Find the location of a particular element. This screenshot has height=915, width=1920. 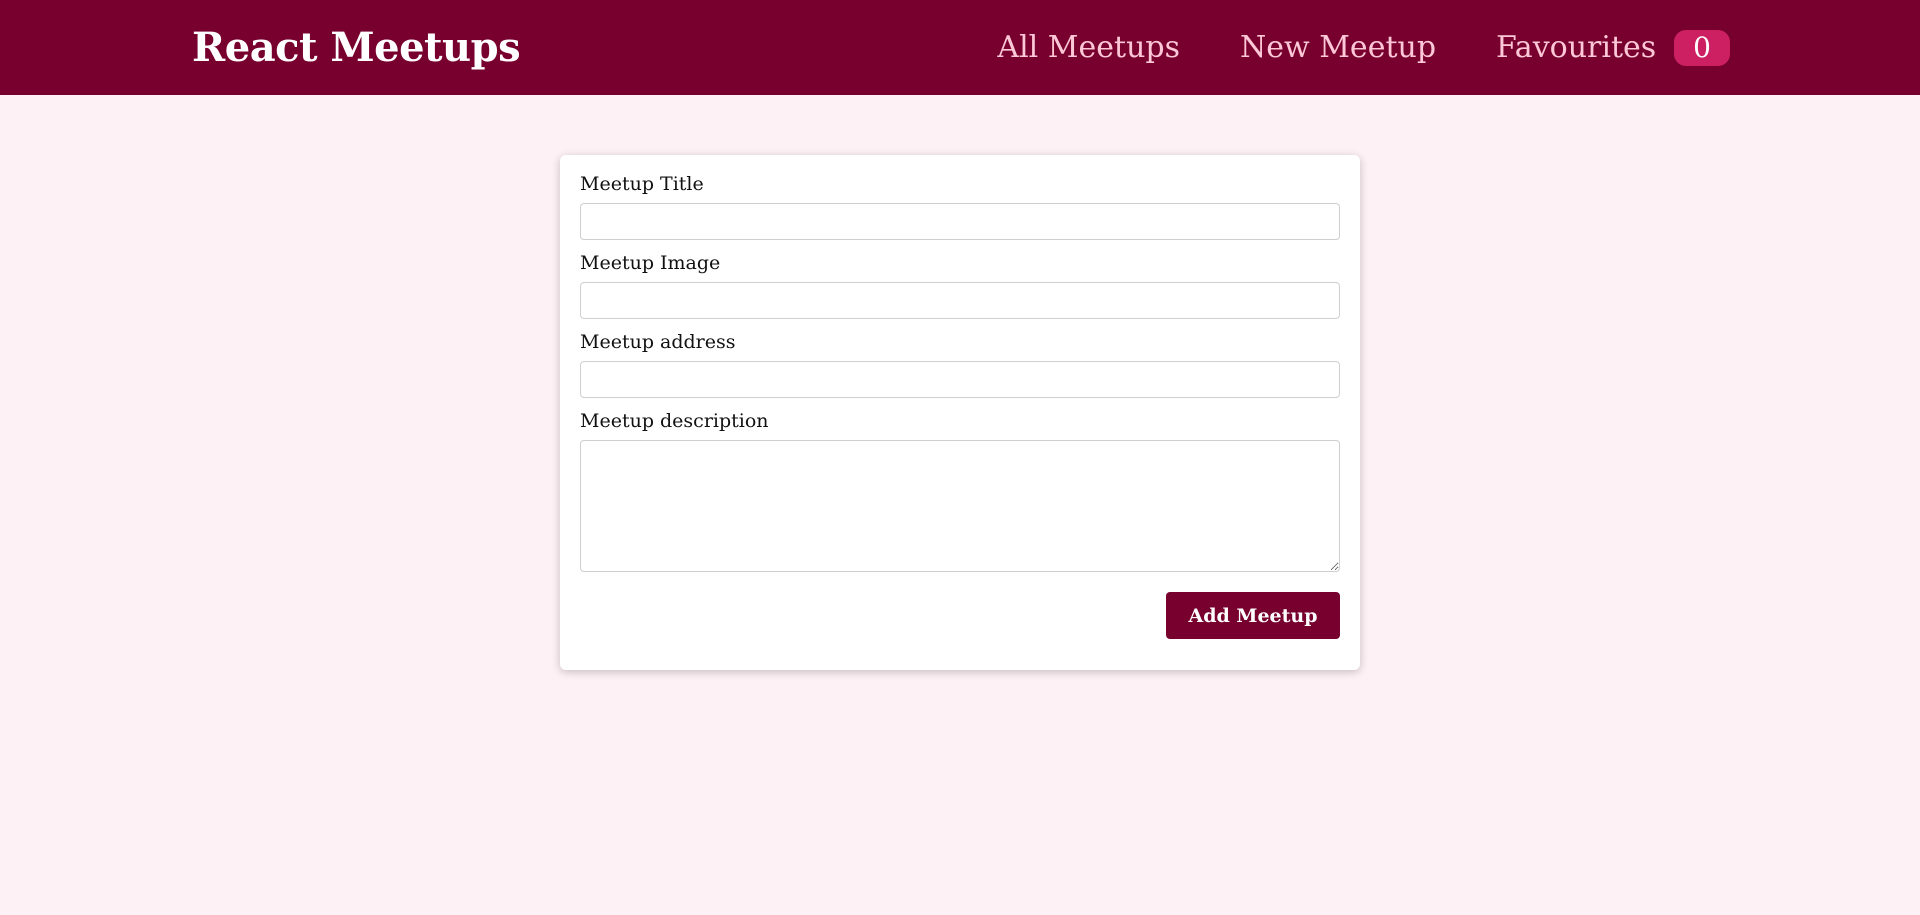

favourites-count-badge: 0 is located at coordinates (1702, 47).